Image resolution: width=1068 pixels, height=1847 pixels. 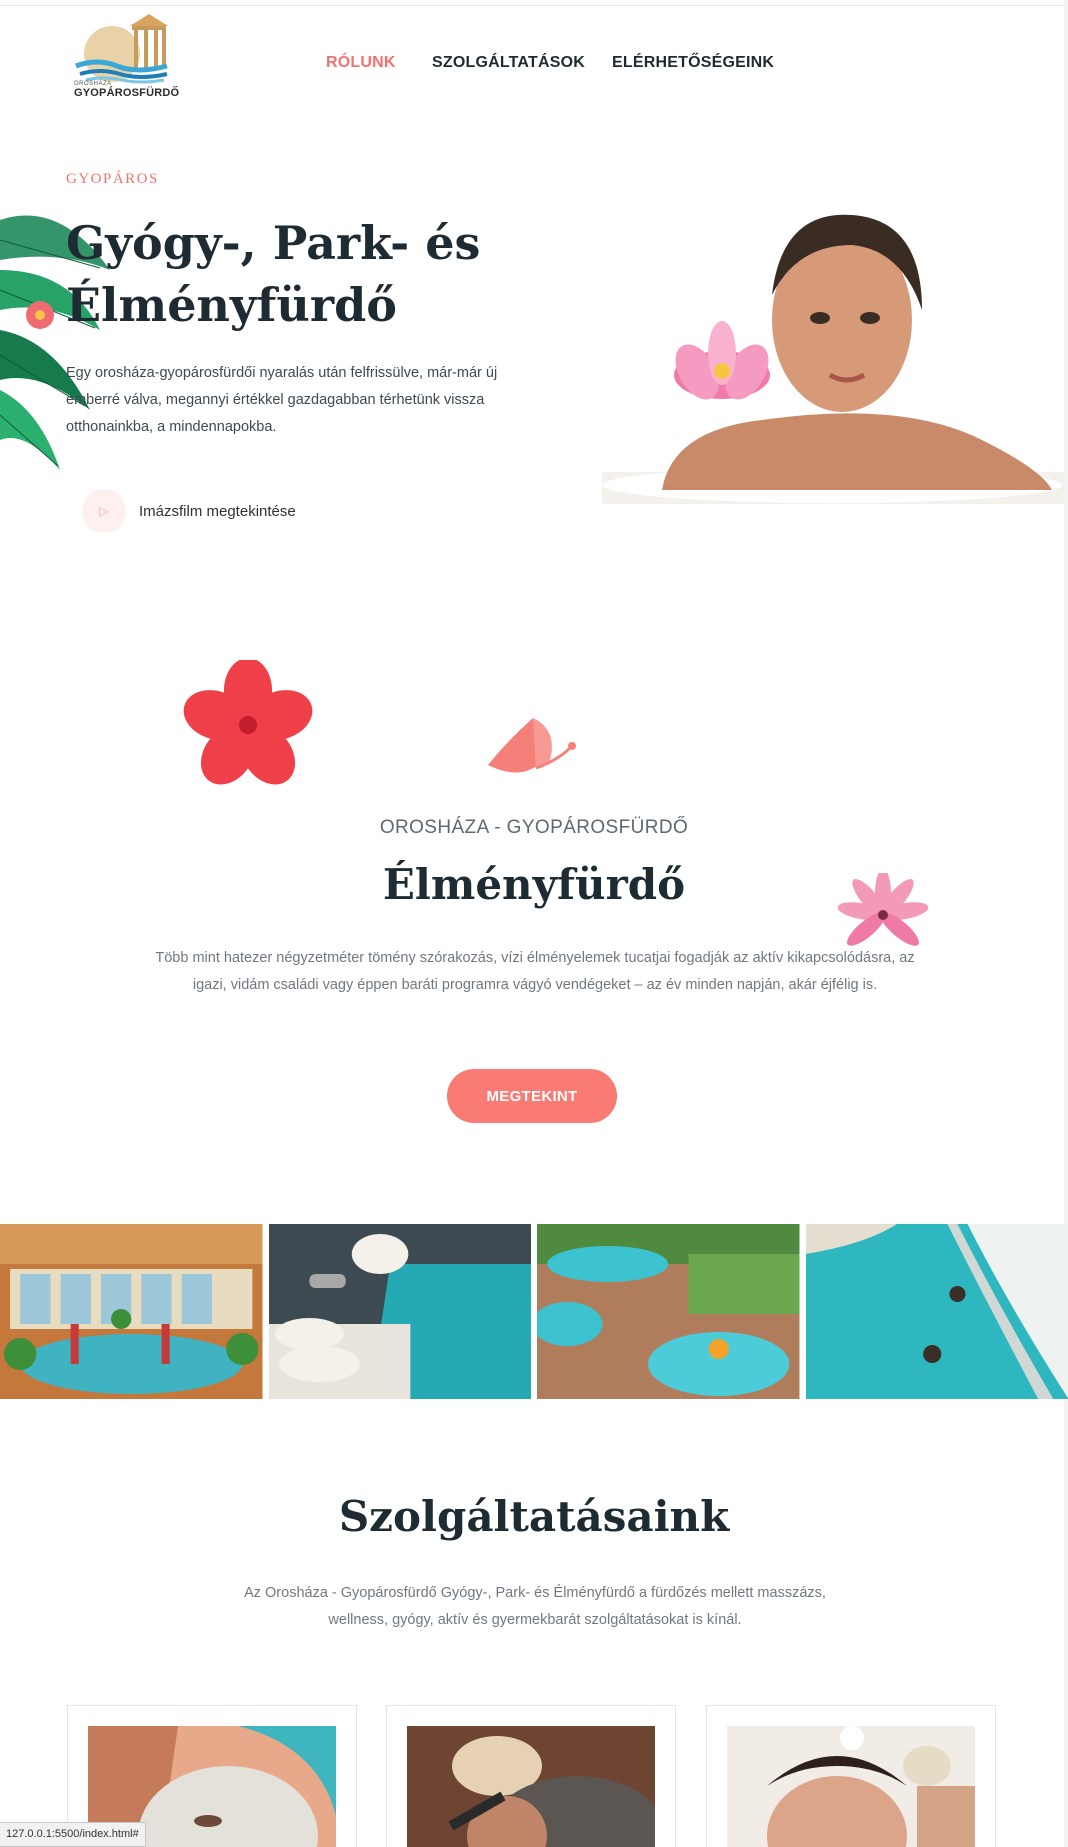 I want to click on nav-item-szolgaltatasok: SZOLGÁLTATÁSOK, so click(x=508, y=63).